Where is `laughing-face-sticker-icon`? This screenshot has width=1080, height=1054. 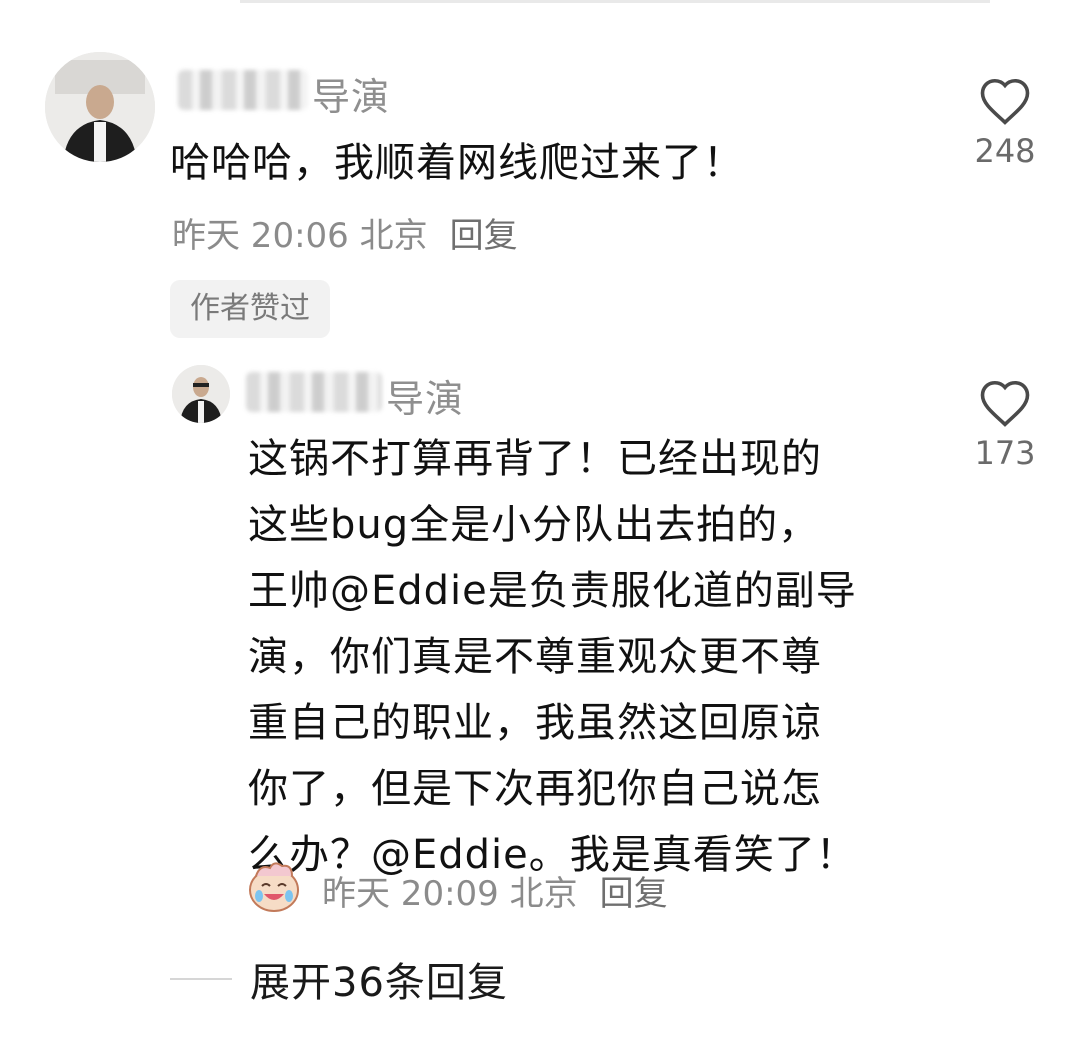
laughing-face-sticker-icon is located at coordinates (274, 886).